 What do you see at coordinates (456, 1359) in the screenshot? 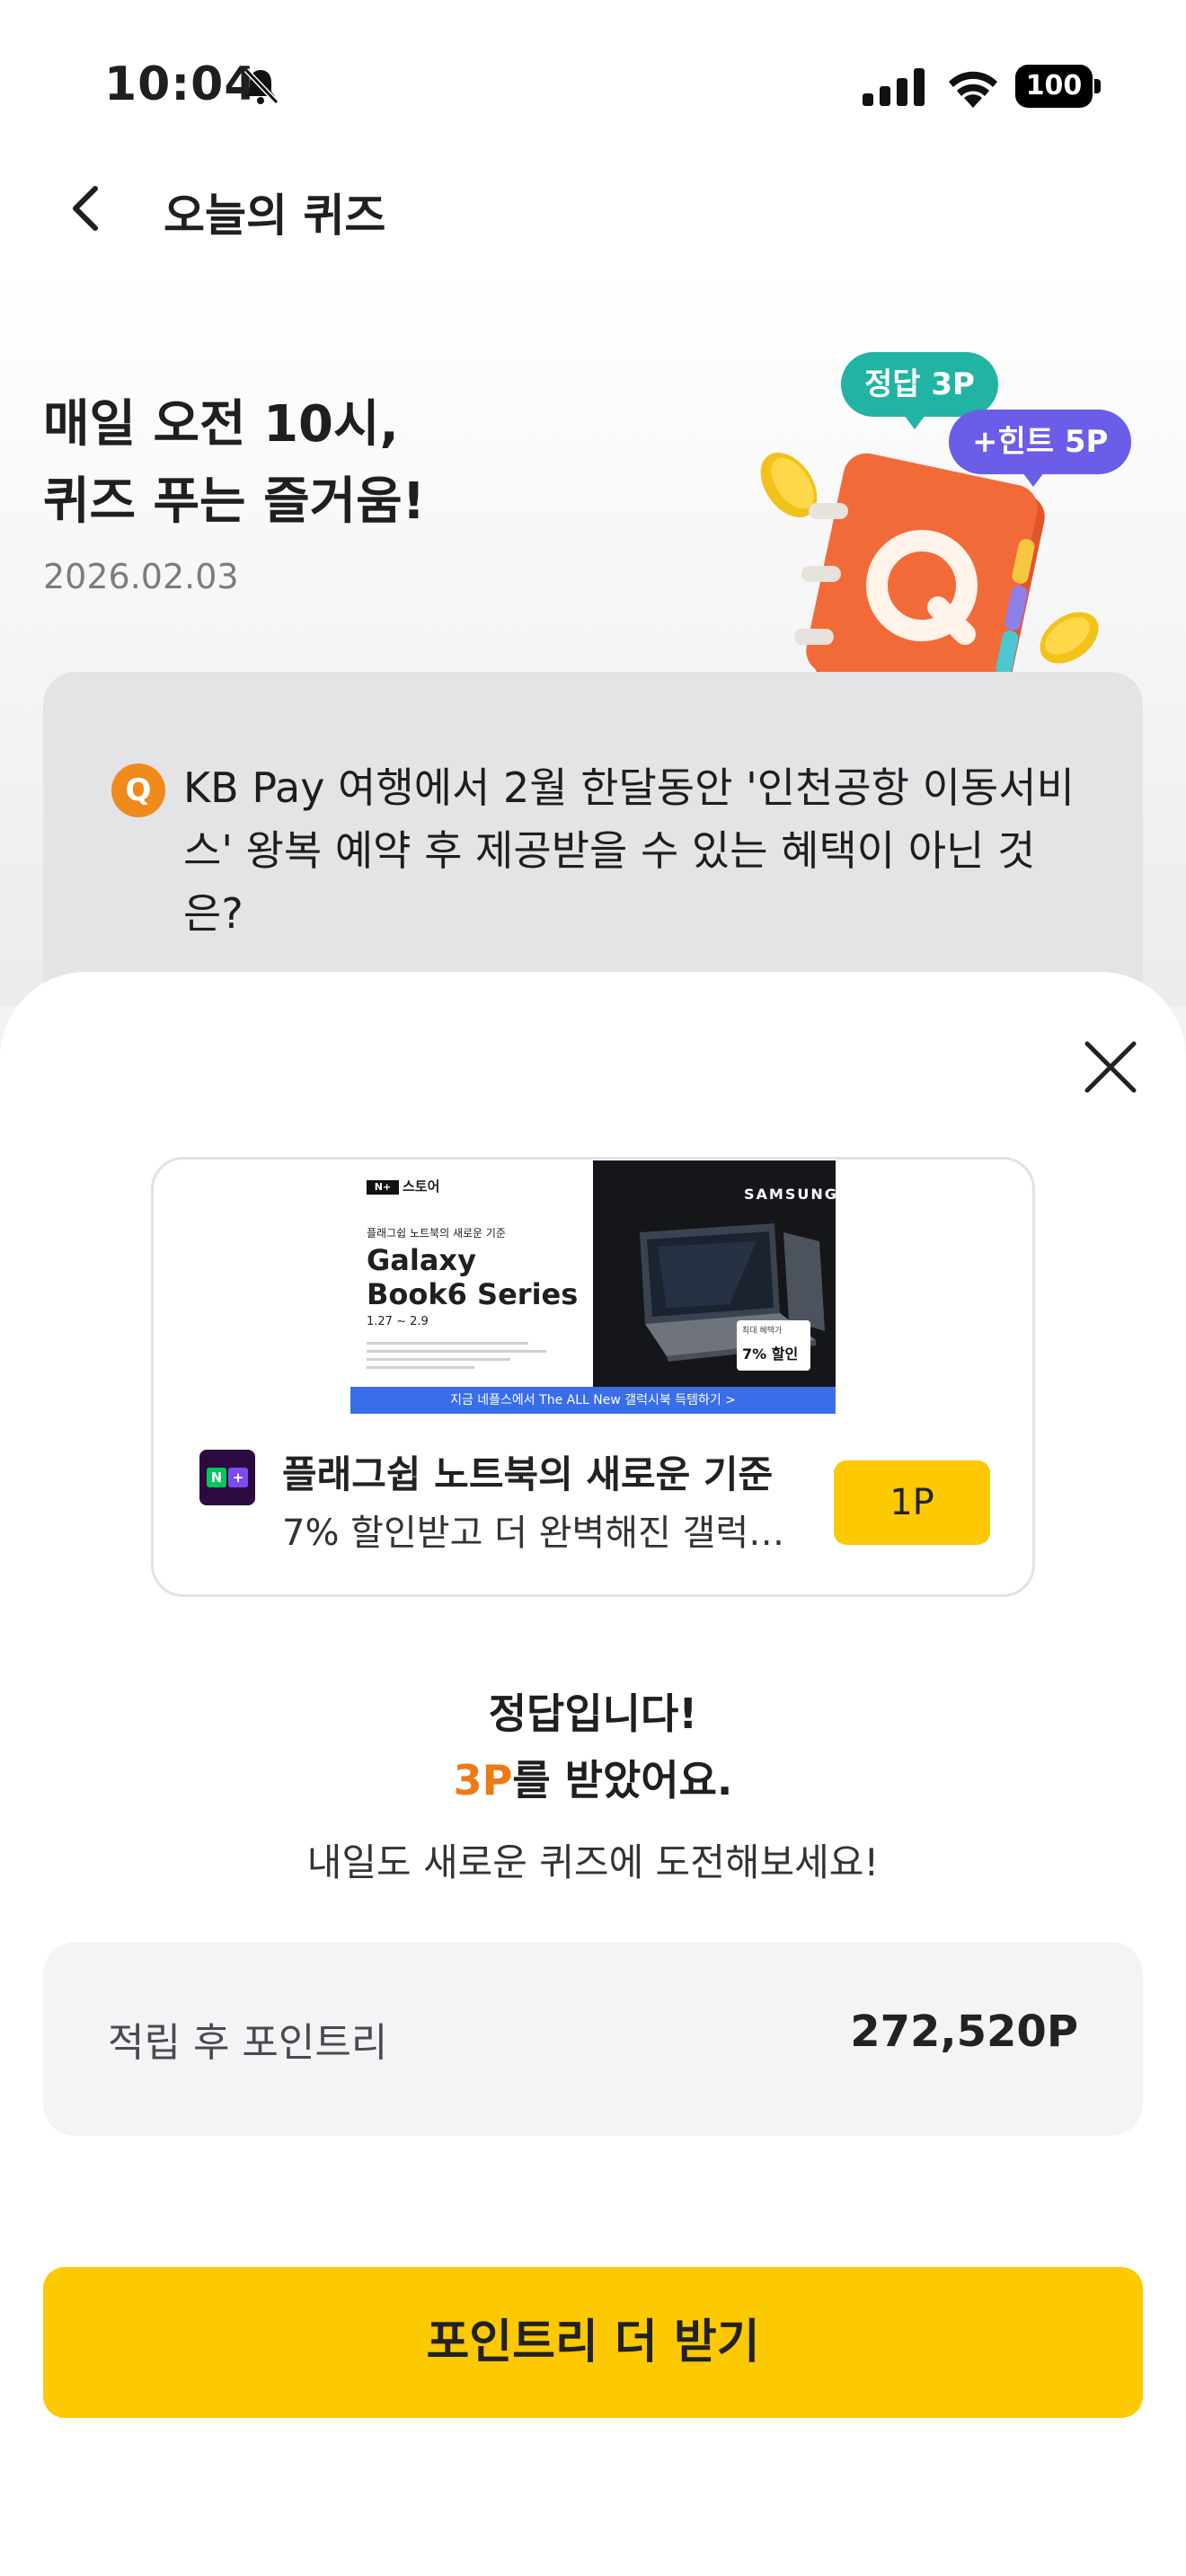
I see `ad-banner-fine-print` at bounding box center [456, 1359].